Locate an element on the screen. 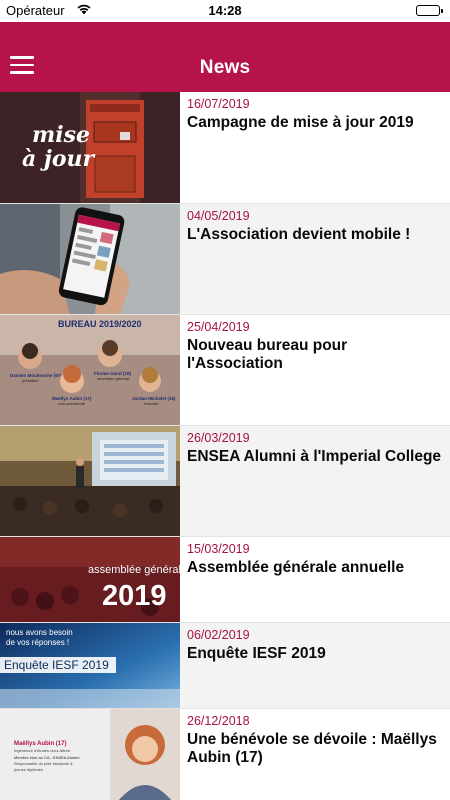 The image size is (450, 800). thumb-text-pole: Responsable du pôle étudiants & is located at coordinates (43, 763).